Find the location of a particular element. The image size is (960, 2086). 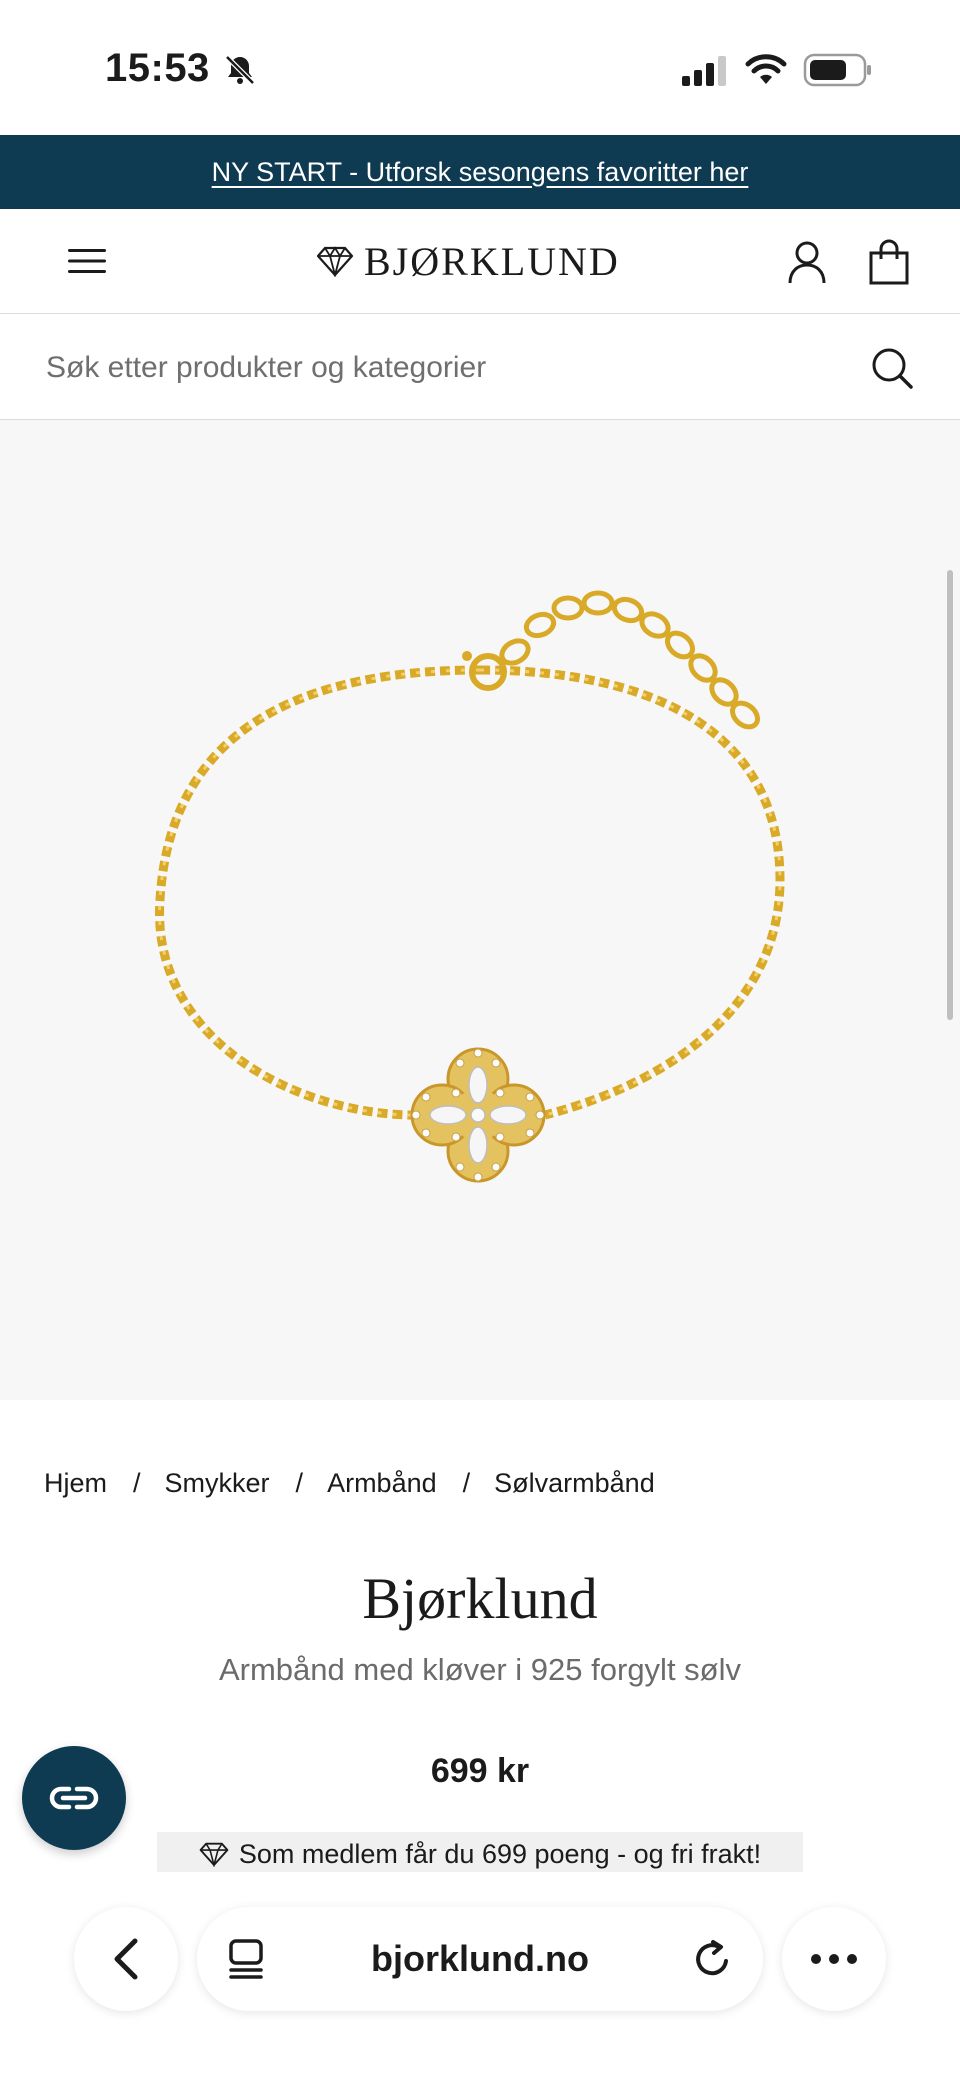

status-time: 15:53 is located at coordinates (157, 68).